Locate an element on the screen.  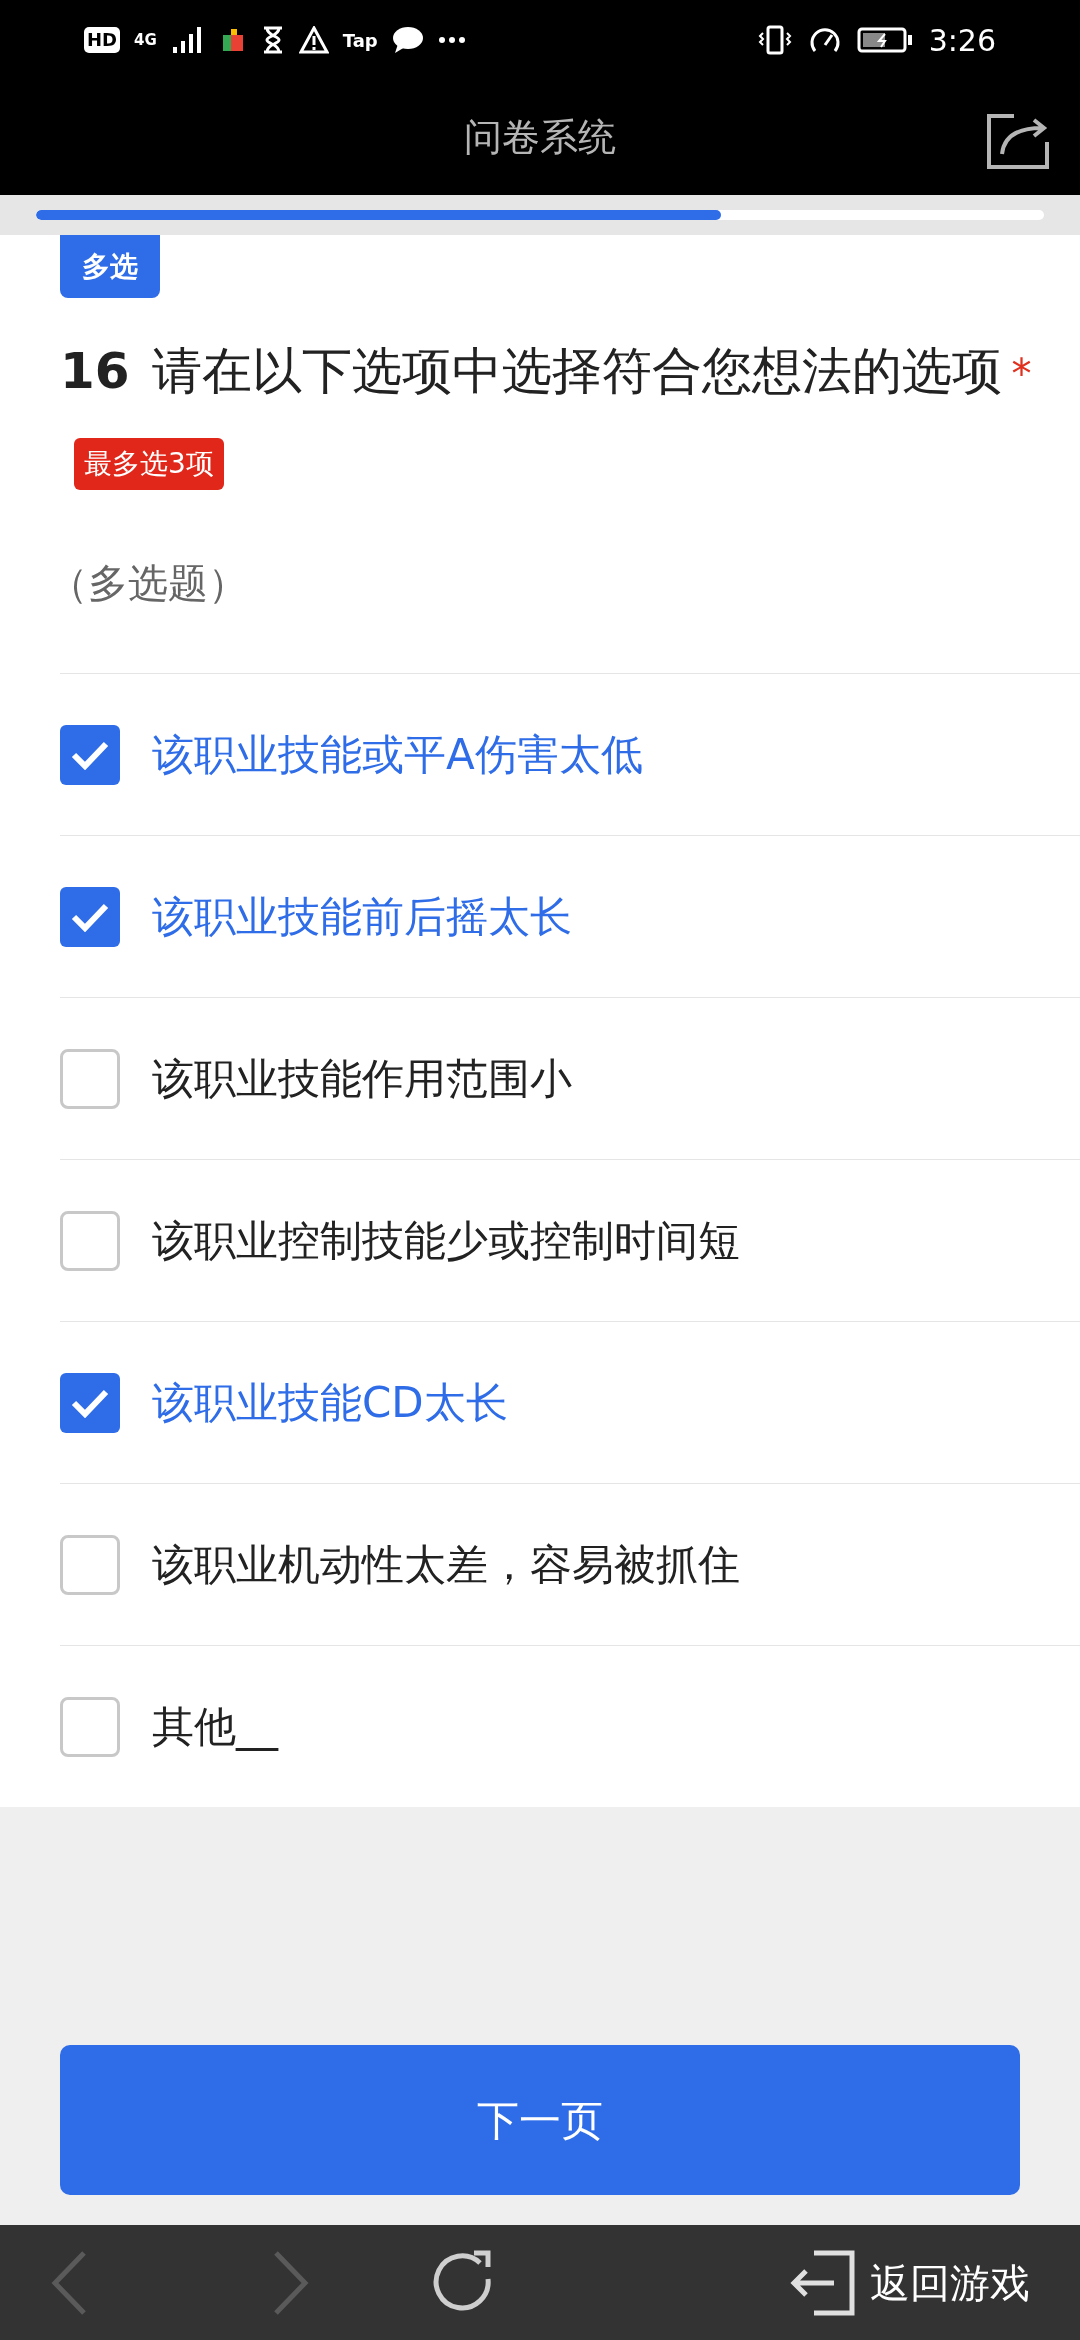
share-button is located at coordinates (1018, 141).